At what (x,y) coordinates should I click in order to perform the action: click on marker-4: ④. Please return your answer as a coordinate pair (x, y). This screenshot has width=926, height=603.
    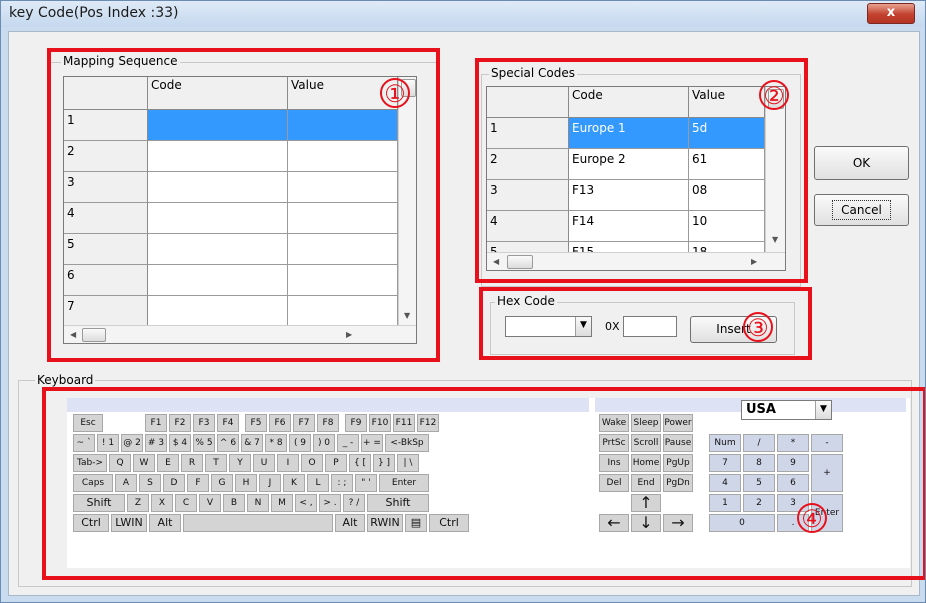
    Looking at the image, I should click on (812, 518).